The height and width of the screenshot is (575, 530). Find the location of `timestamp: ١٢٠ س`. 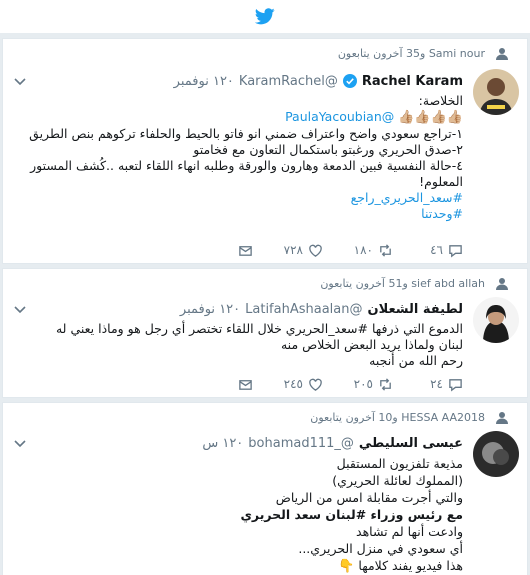

timestamp: ١٢٠ س is located at coordinates (222, 443).